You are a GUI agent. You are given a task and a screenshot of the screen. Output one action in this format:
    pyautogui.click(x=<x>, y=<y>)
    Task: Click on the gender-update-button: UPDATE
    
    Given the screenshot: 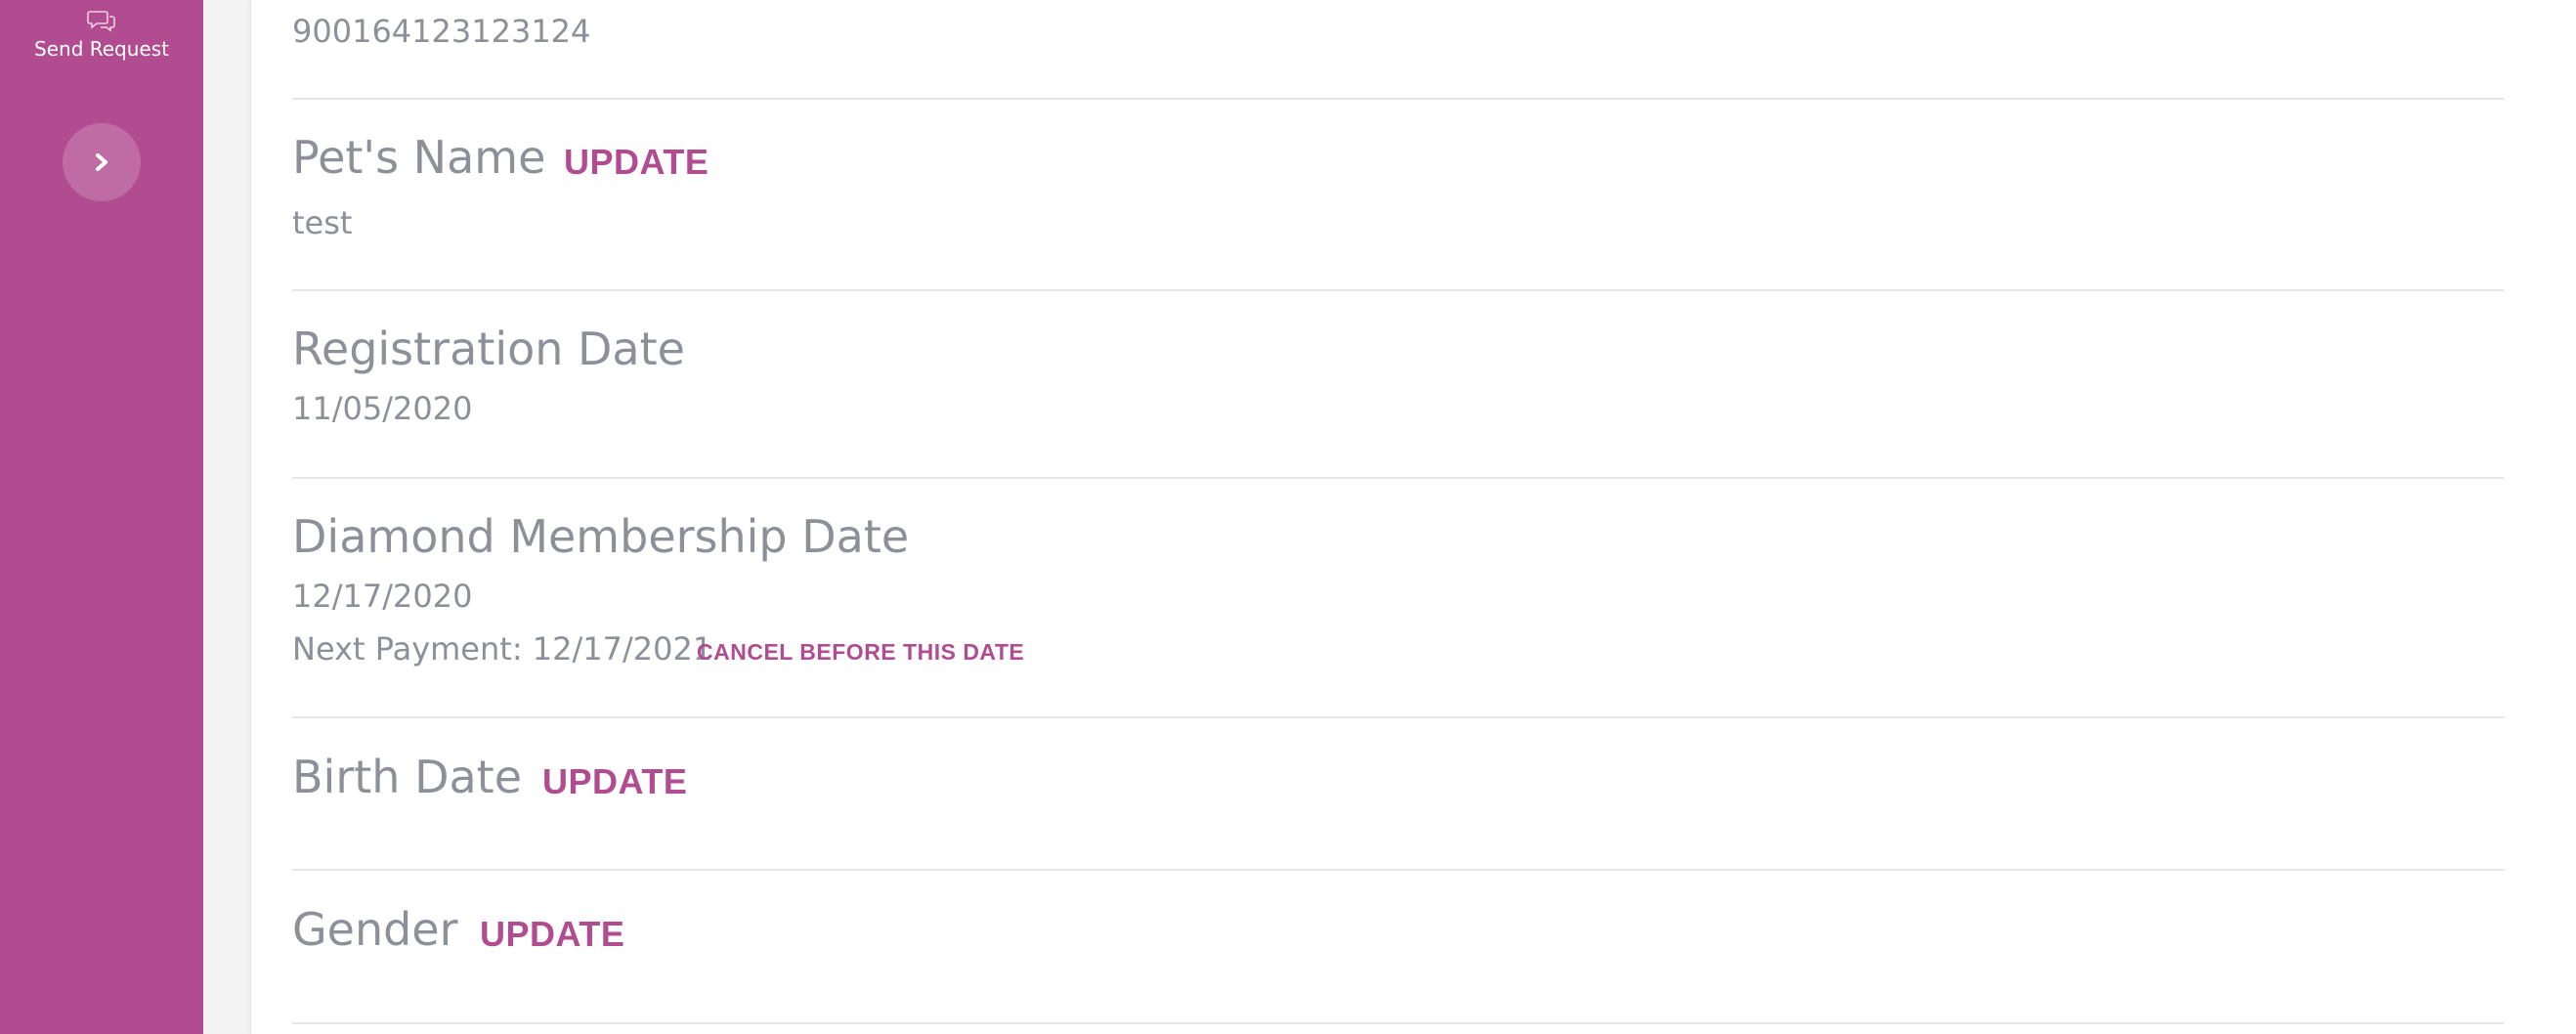 What is the action you would take?
    pyautogui.click(x=552, y=934)
    